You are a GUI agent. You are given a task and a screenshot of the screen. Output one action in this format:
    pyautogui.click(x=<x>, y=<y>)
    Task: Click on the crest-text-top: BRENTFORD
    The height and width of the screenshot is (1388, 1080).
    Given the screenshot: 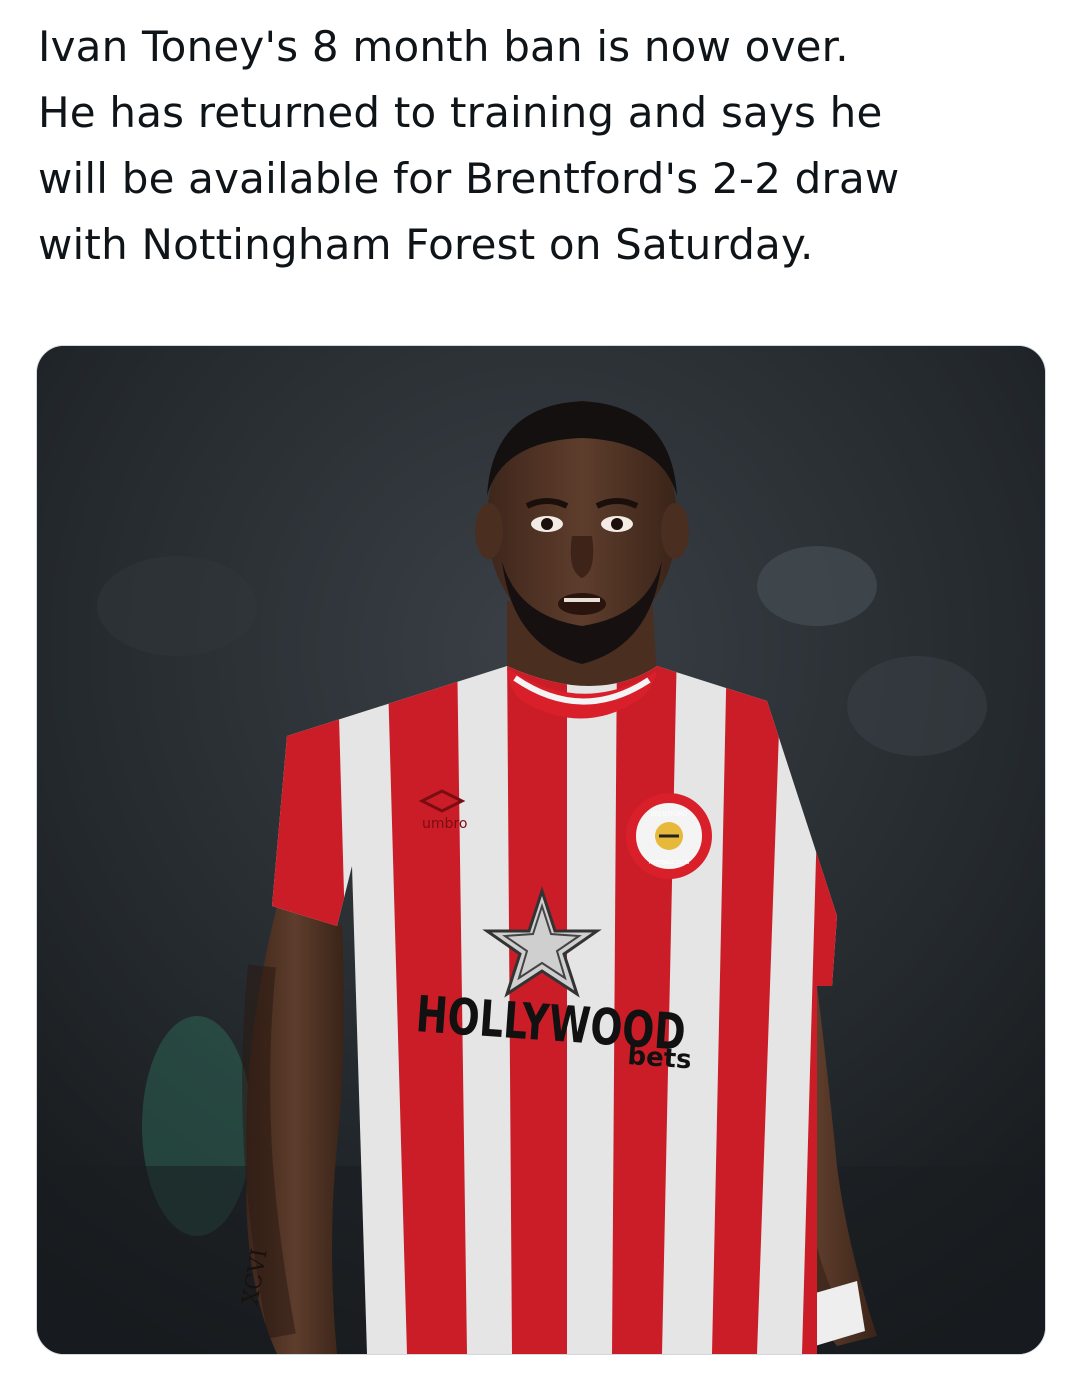 What is the action you would take?
    pyautogui.click(x=669, y=814)
    